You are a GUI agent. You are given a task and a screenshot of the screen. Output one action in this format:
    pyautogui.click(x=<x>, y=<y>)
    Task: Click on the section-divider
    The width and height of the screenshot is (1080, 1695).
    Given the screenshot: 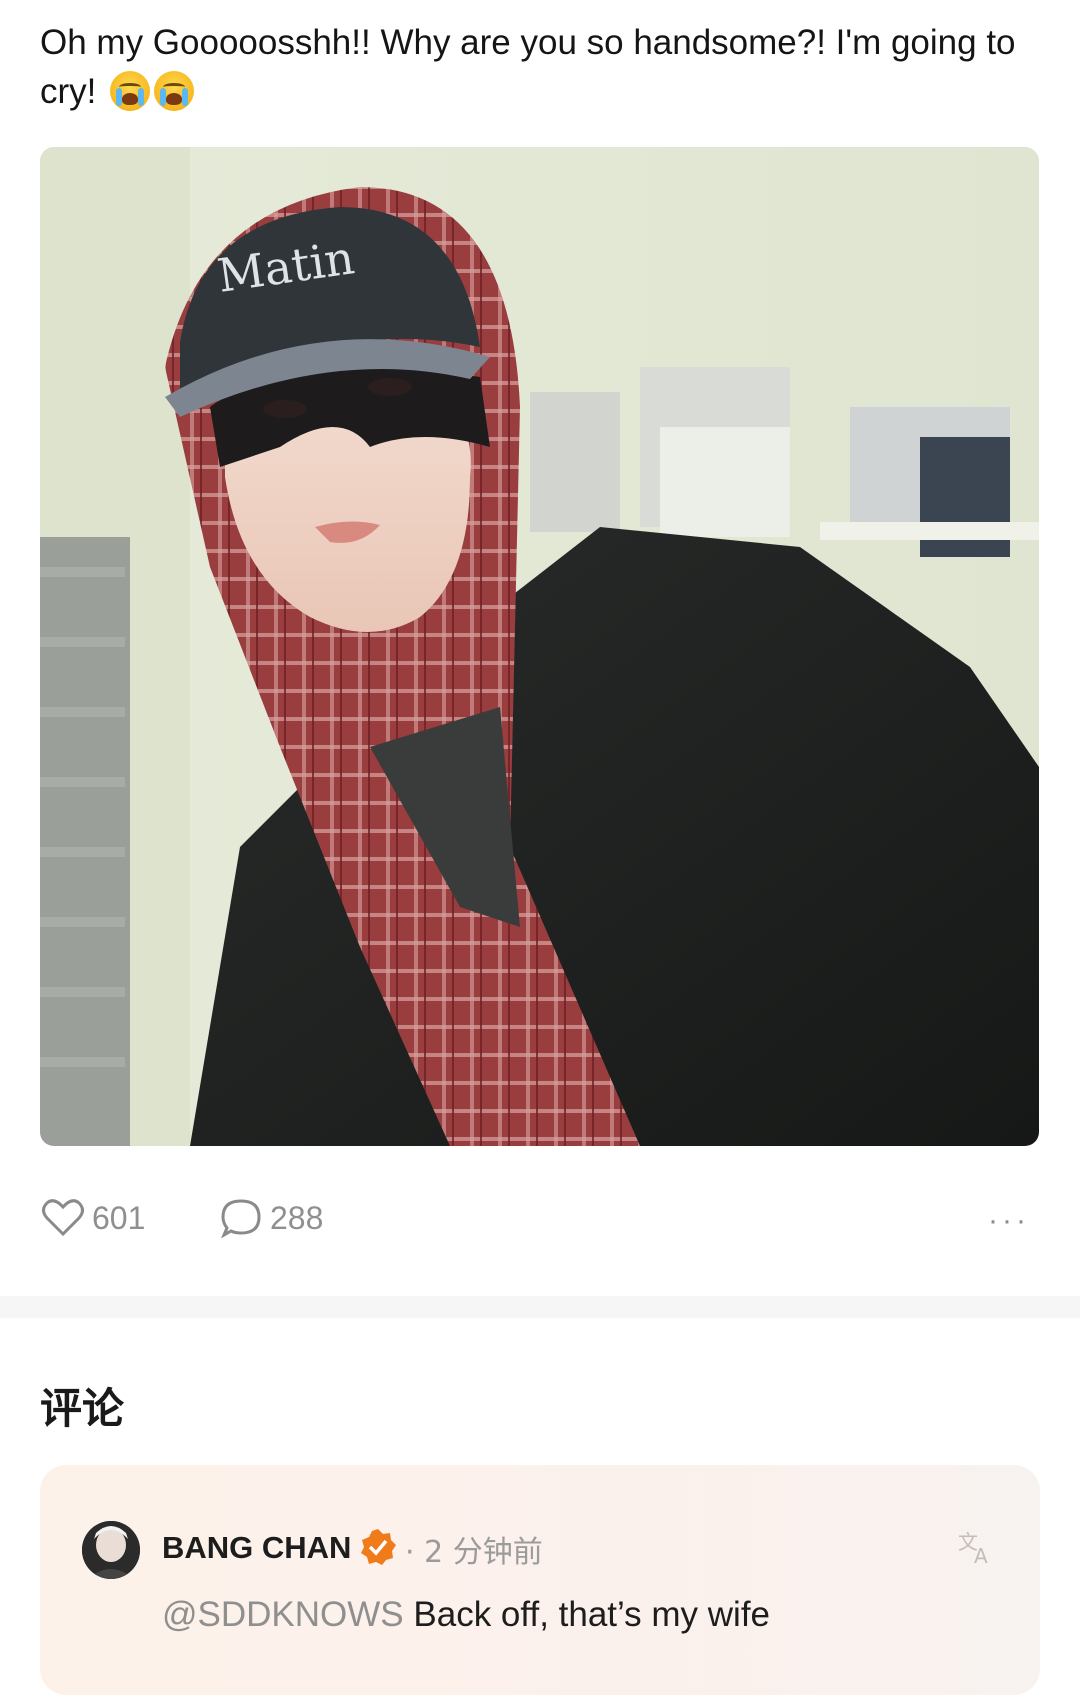 What is the action you would take?
    pyautogui.click(x=540, y=1307)
    